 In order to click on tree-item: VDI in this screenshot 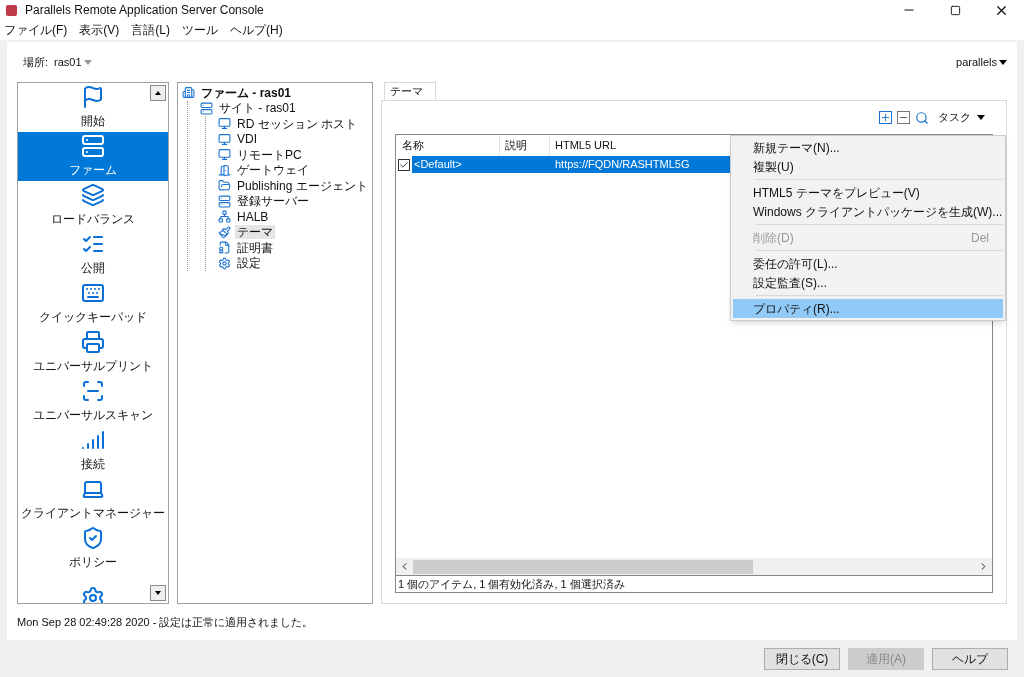, I will do `click(247, 139)`.